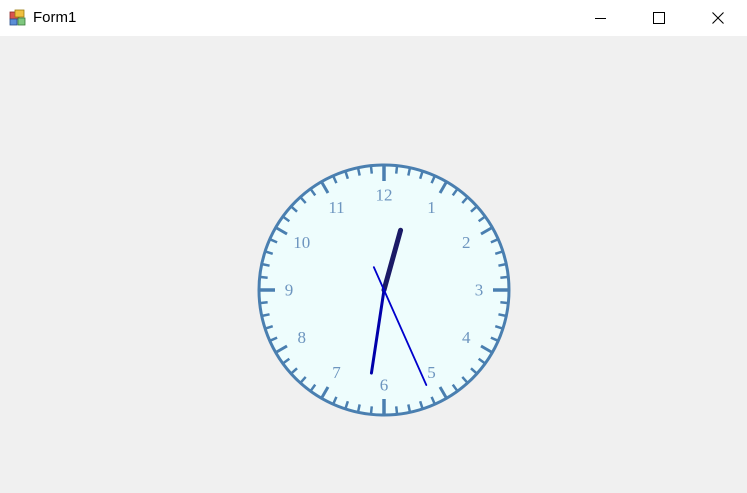  What do you see at coordinates (373, 18) in the screenshot?
I see `title-bar: Form1` at bounding box center [373, 18].